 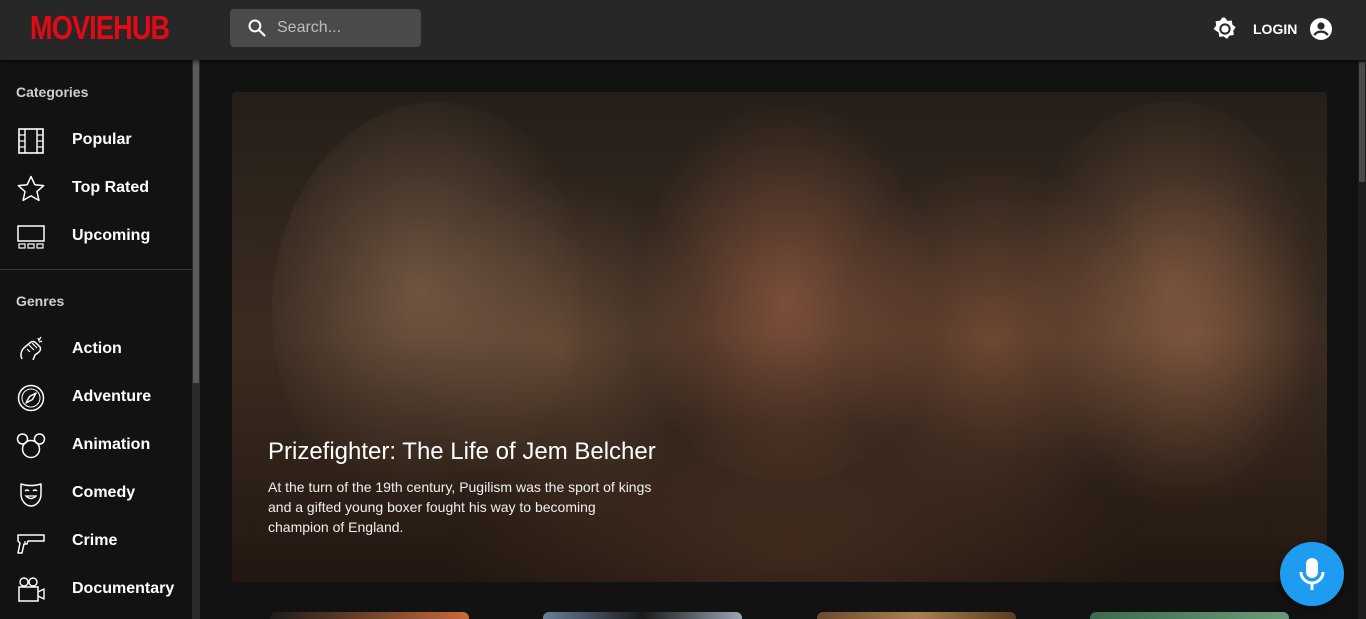 I want to click on login-button: LOGIN, so click(x=1293, y=29).